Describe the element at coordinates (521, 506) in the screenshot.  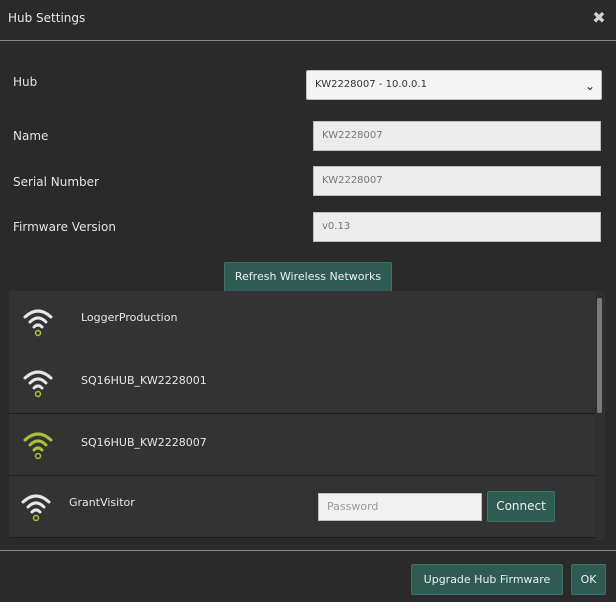
I see `connect-button: Connect` at that location.